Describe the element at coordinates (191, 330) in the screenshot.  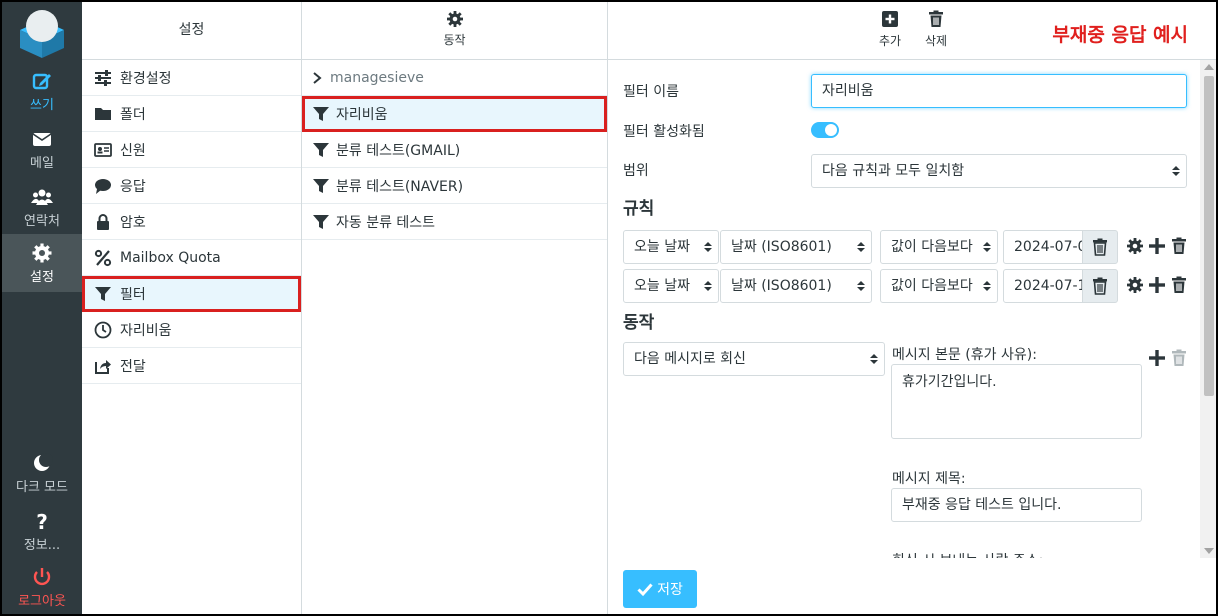
I see `settings-item-vacation: 자리비움` at that location.